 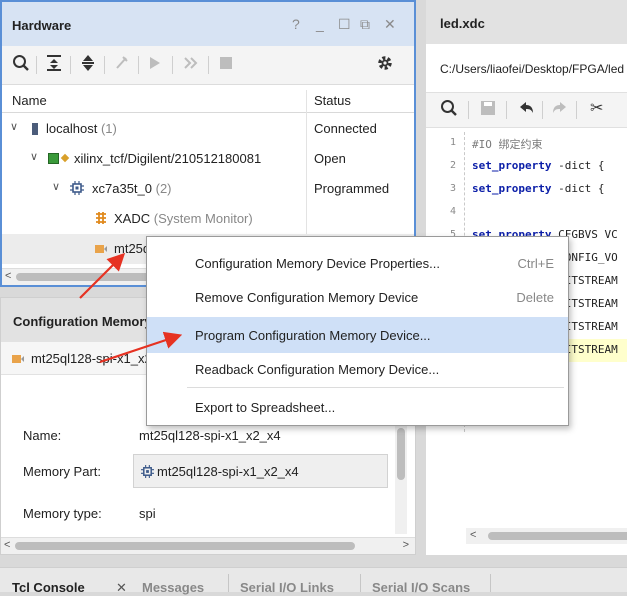 What do you see at coordinates (228, 471) in the screenshot?
I see `field-value-memory-part: mt25ql128-spi-x1_x2_x4` at bounding box center [228, 471].